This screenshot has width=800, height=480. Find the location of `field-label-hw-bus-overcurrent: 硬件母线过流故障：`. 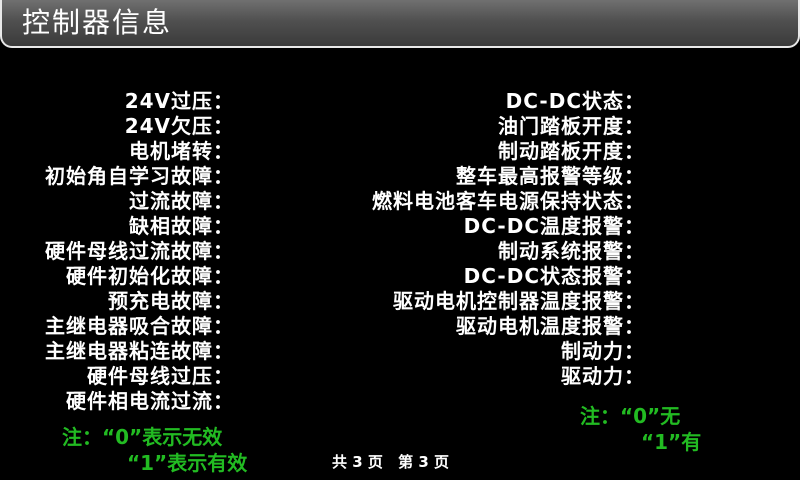

field-label-hw-bus-overcurrent: 硬件母线过流故障： is located at coordinates (139, 251).